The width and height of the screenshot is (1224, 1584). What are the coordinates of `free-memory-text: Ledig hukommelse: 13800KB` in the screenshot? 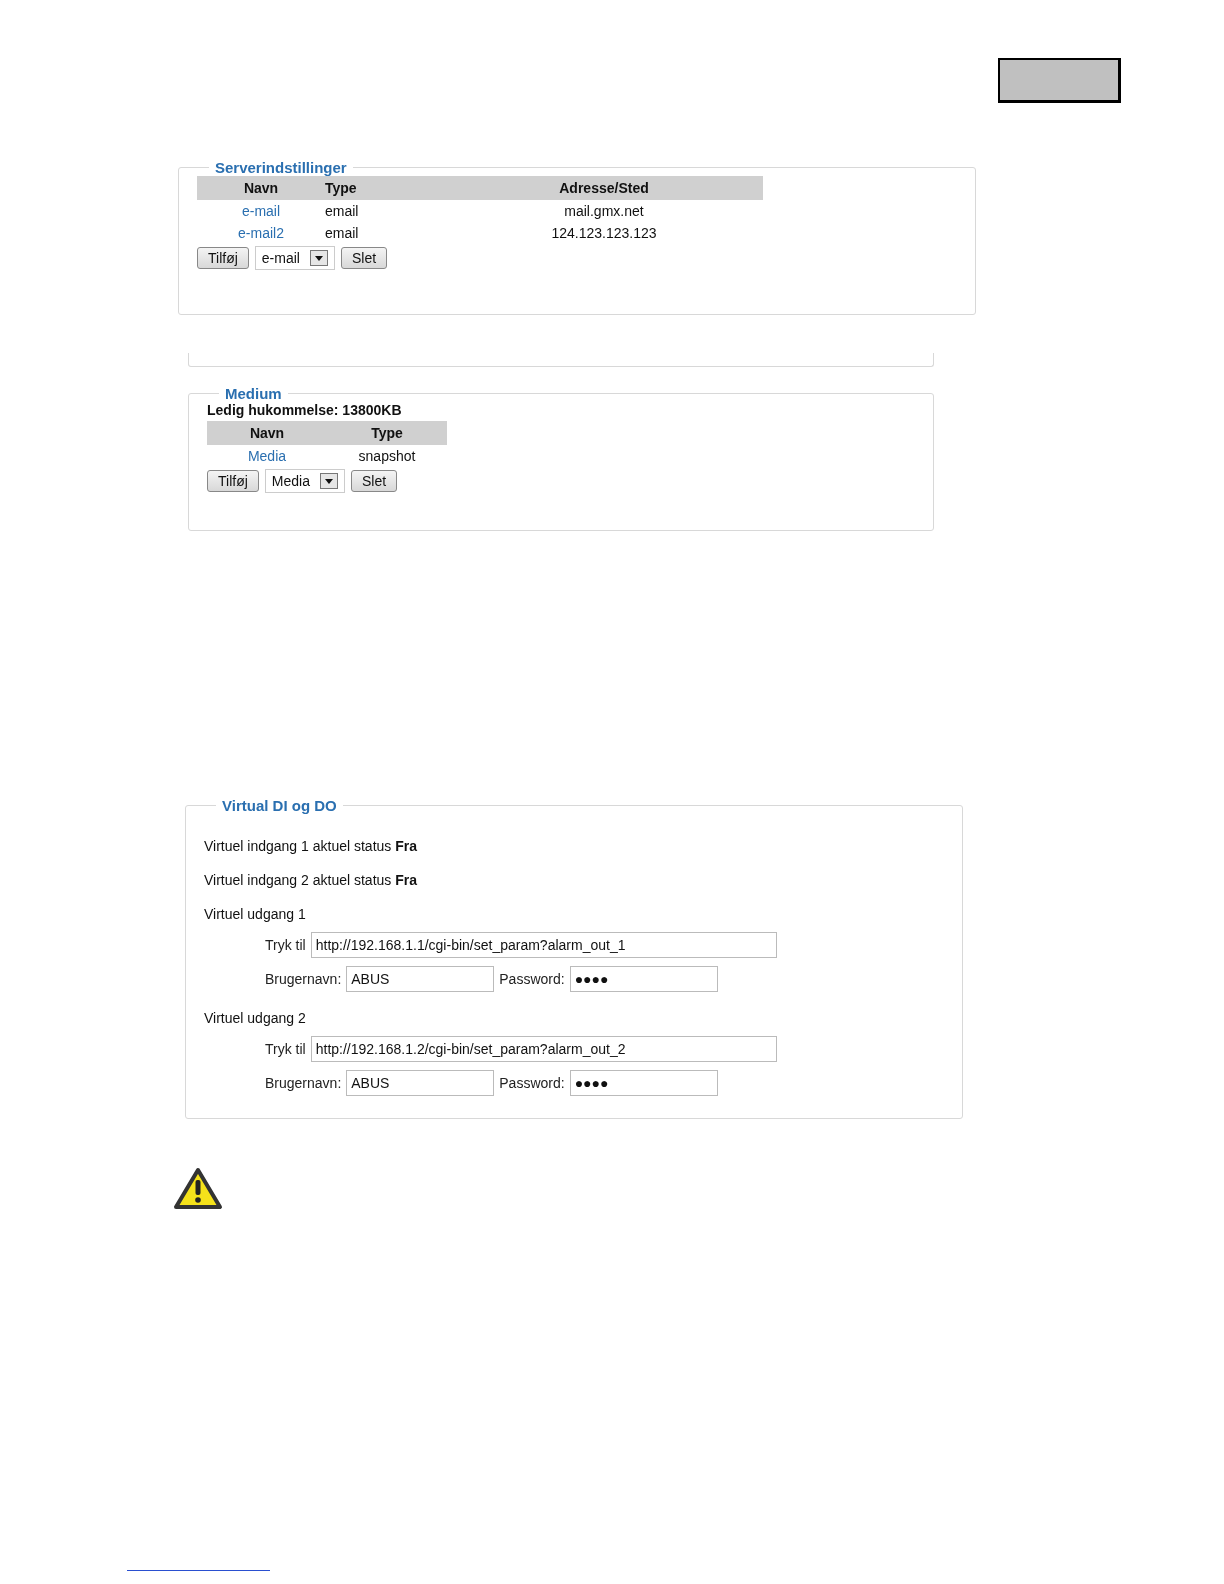 It's located at (305, 410).